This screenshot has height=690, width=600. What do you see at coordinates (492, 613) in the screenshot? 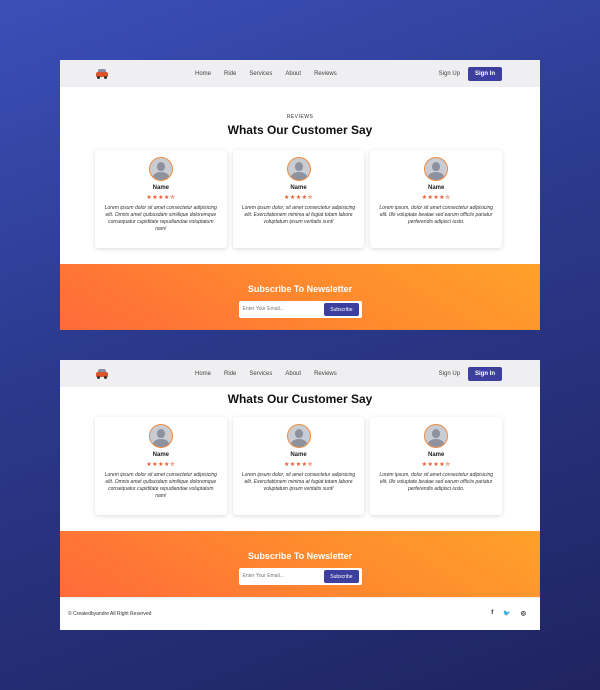
I see `facebook-icon: f` at bounding box center [492, 613].